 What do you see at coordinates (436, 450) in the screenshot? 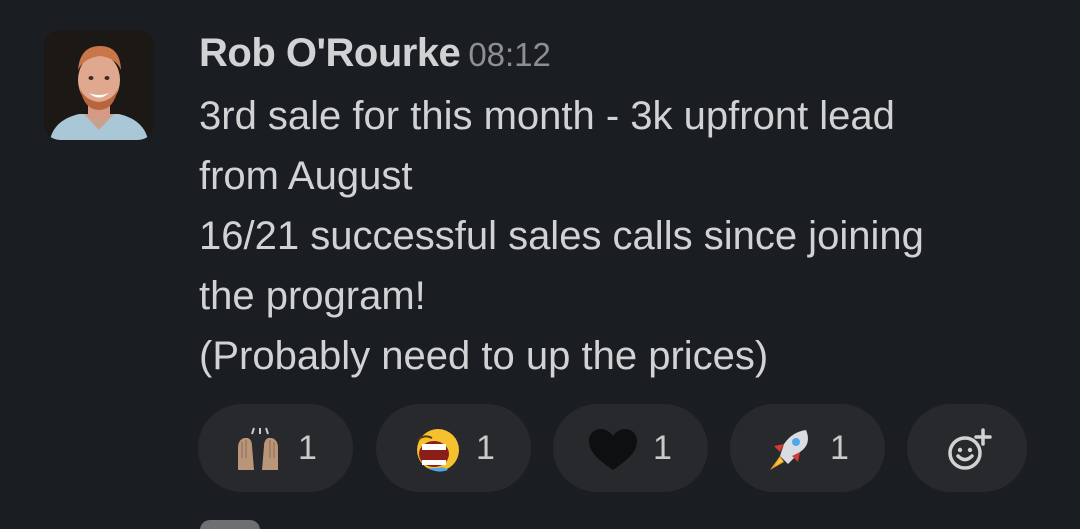
I see `laughing-face-icon` at bounding box center [436, 450].